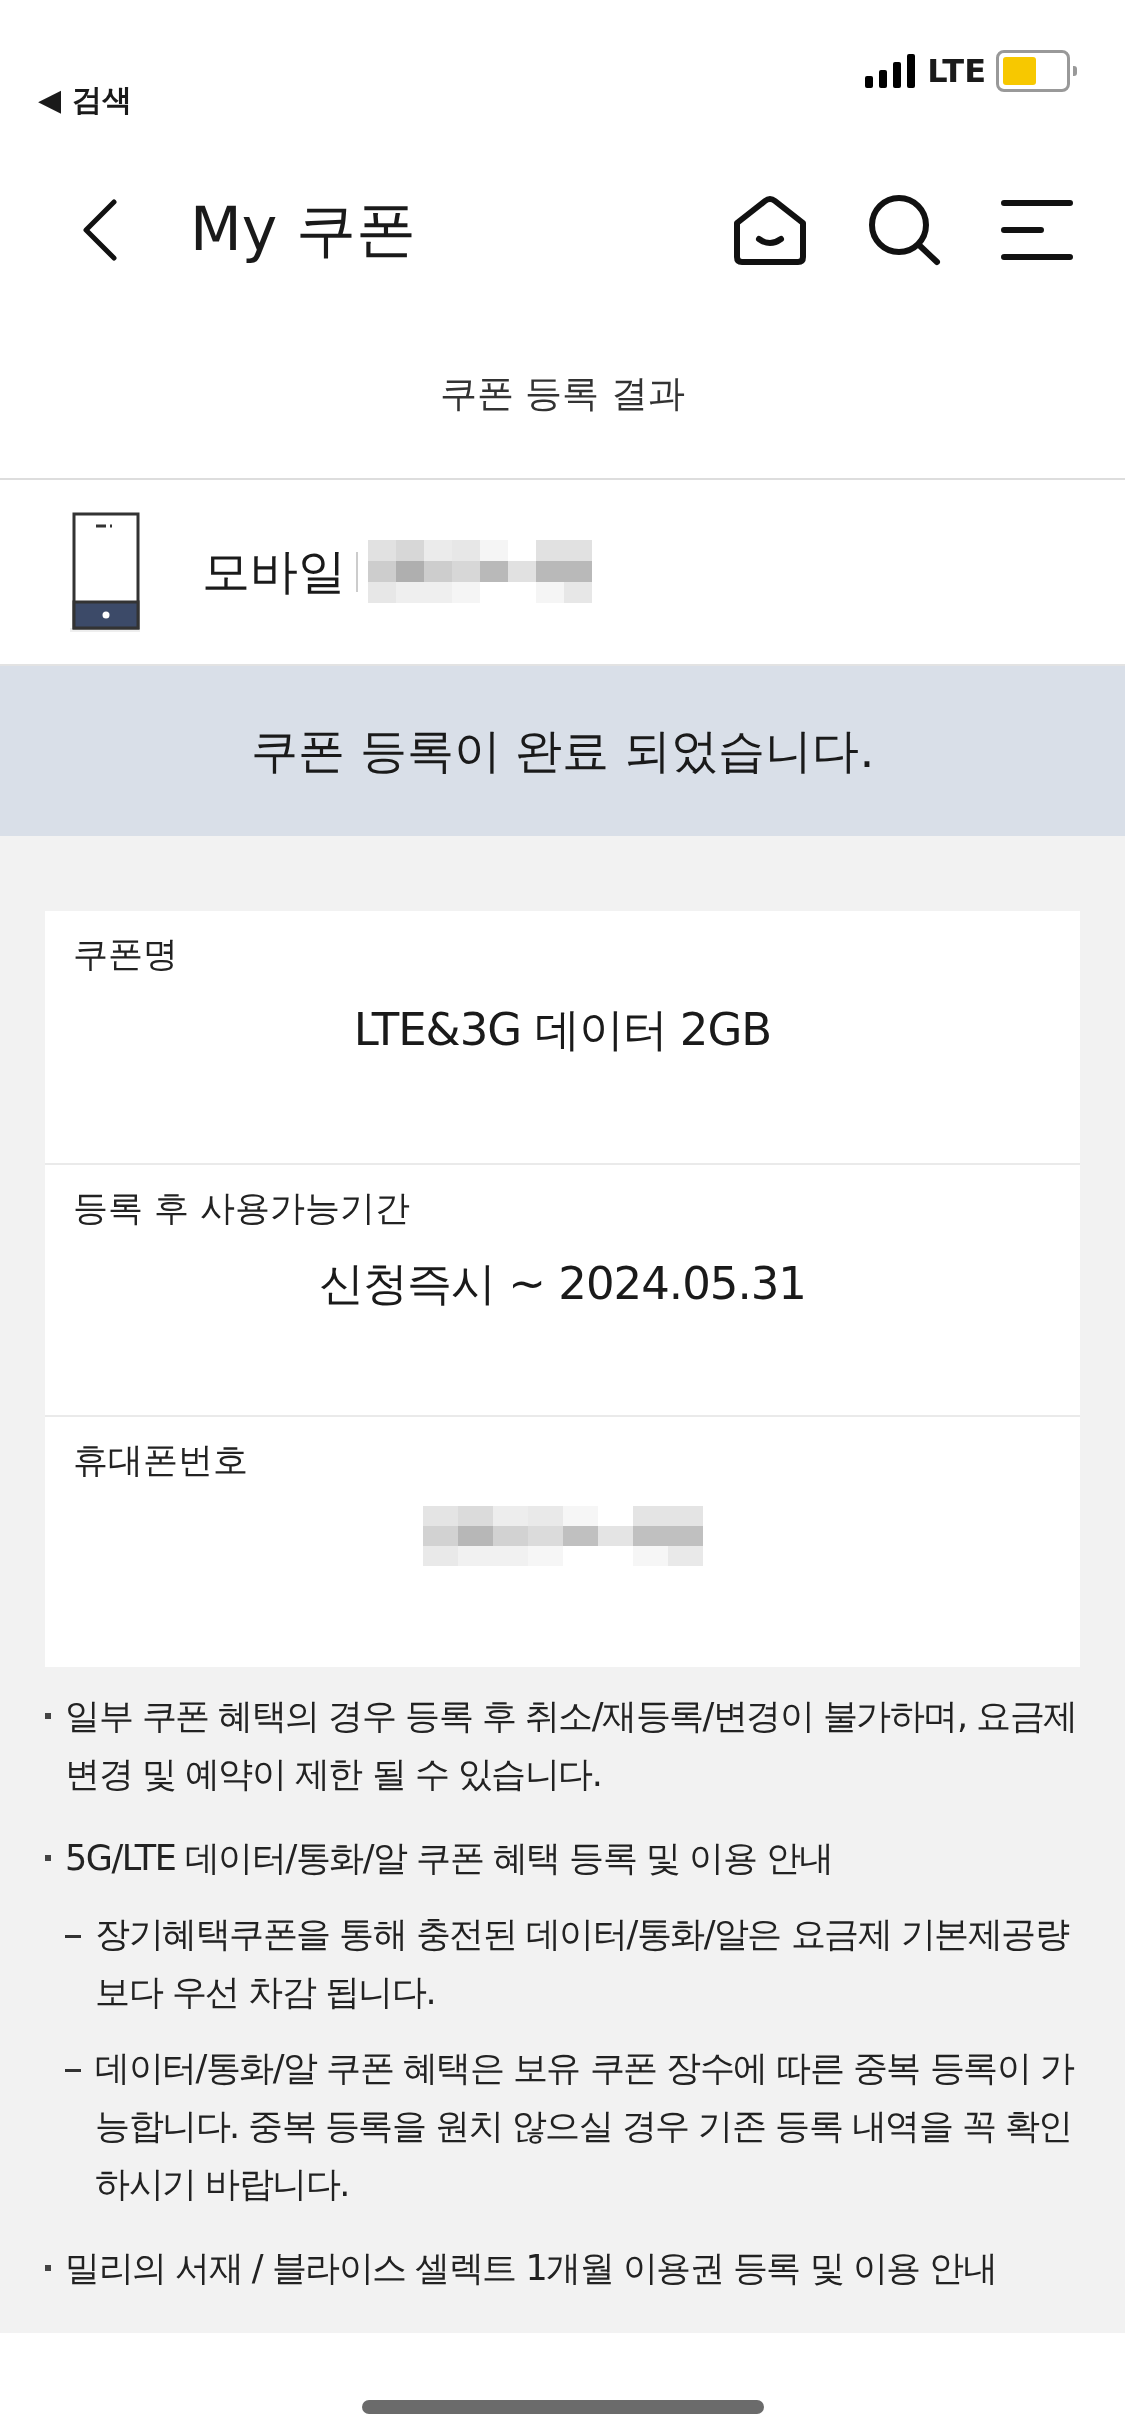 The height and width of the screenshot is (2436, 1125). I want to click on detail-label: 쿠폰명, so click(126, 954).